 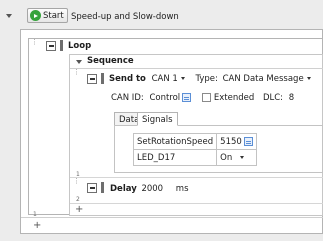 What do you see at coordinates (110, 61) in the screenshot?
I see `sequence-label: Sequence` at bounding box center [110, 61].